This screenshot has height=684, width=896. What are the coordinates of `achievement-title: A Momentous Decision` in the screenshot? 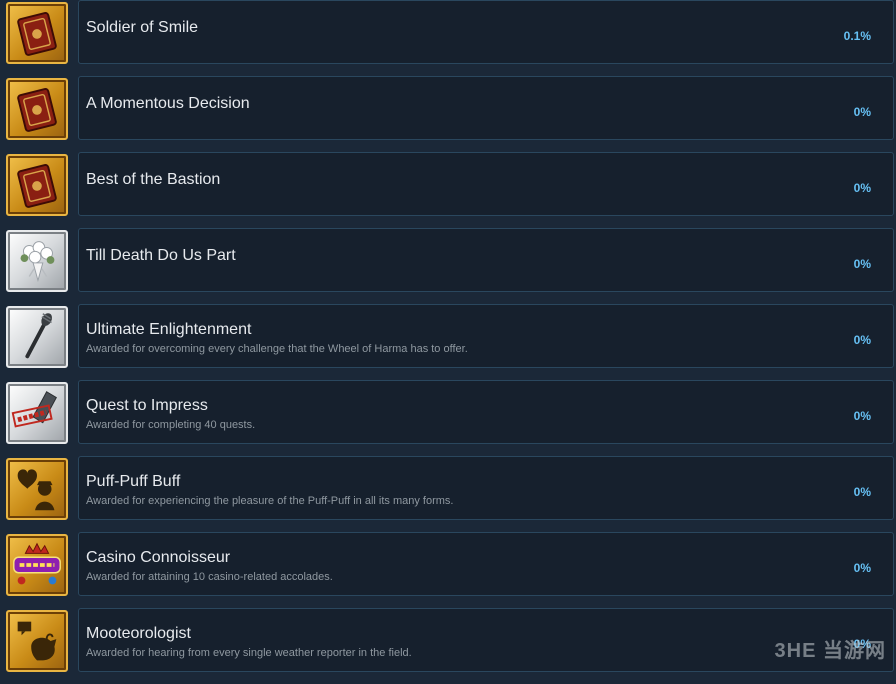 It's located at (168, 103).